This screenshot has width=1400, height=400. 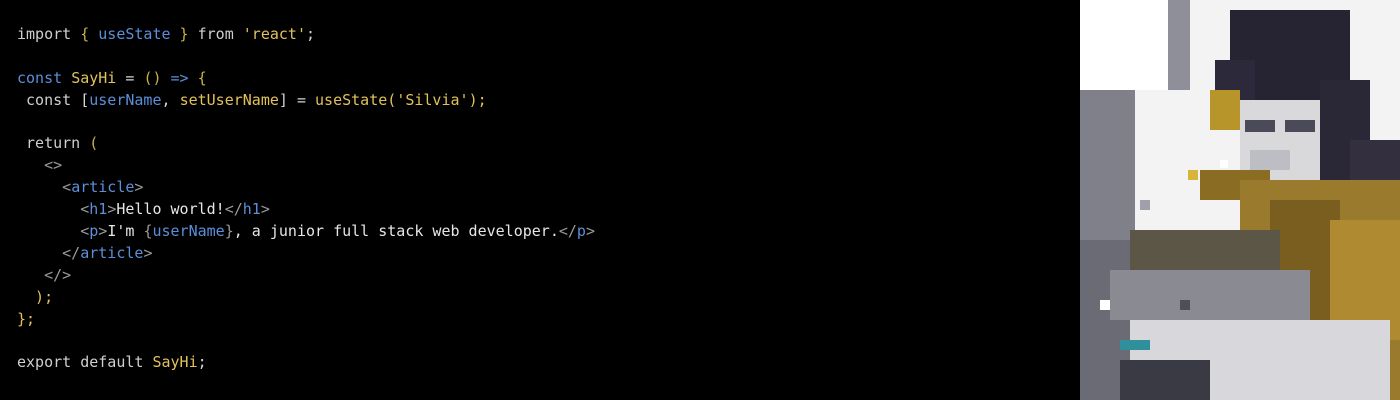 I want to click on code-token: useState, so click(x=134, y=34).